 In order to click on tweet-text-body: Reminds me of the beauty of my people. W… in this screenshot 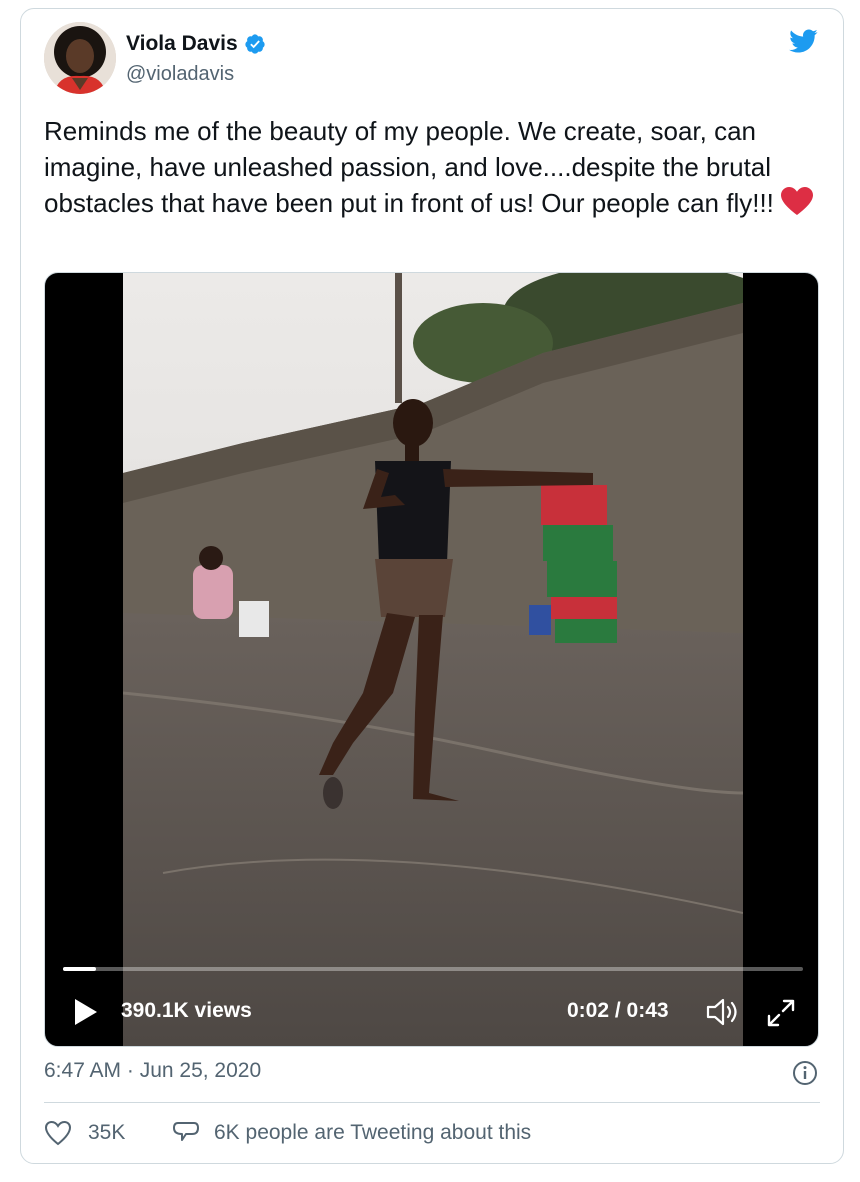, I will do `click(409, 167)`.